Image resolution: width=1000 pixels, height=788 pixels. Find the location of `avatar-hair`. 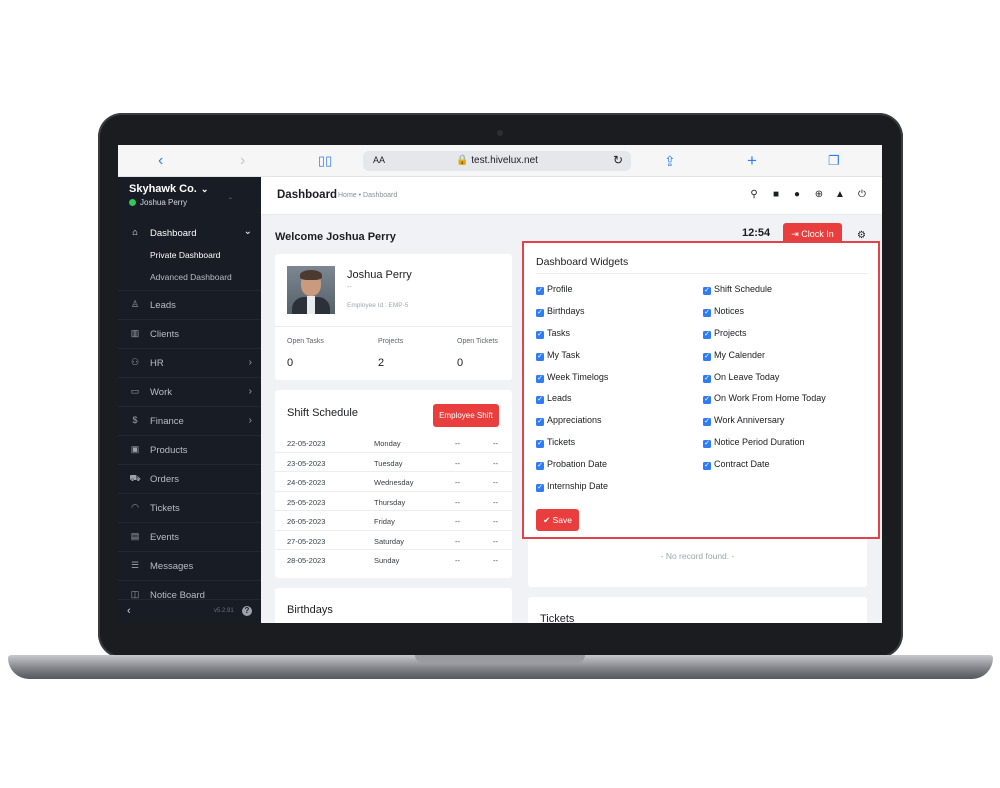

avatar-hair is located at coordinates (311, 275).